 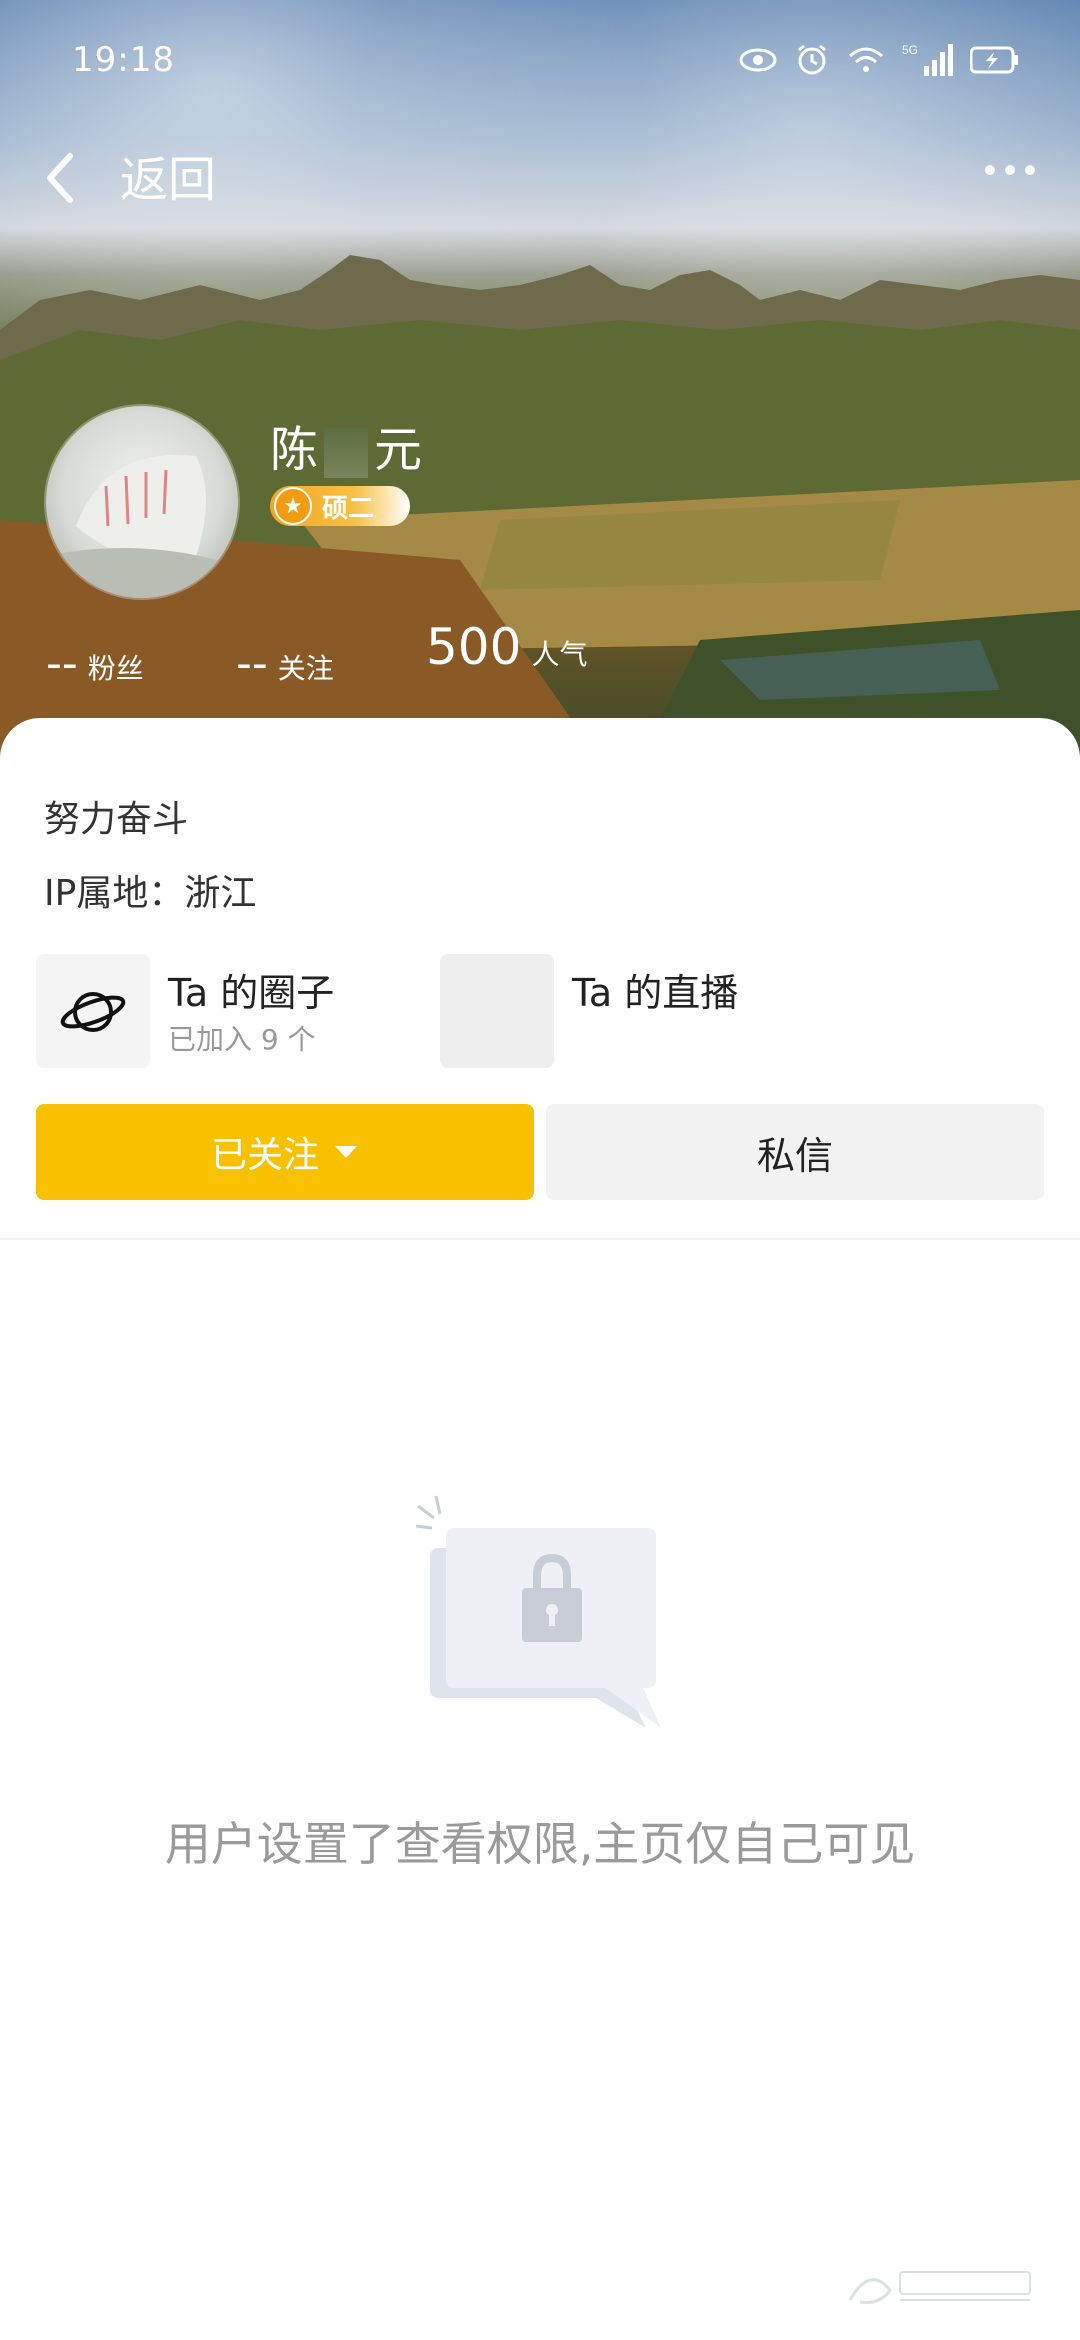 I want to click on more-dots-icon, so click(x=1010, y=170).